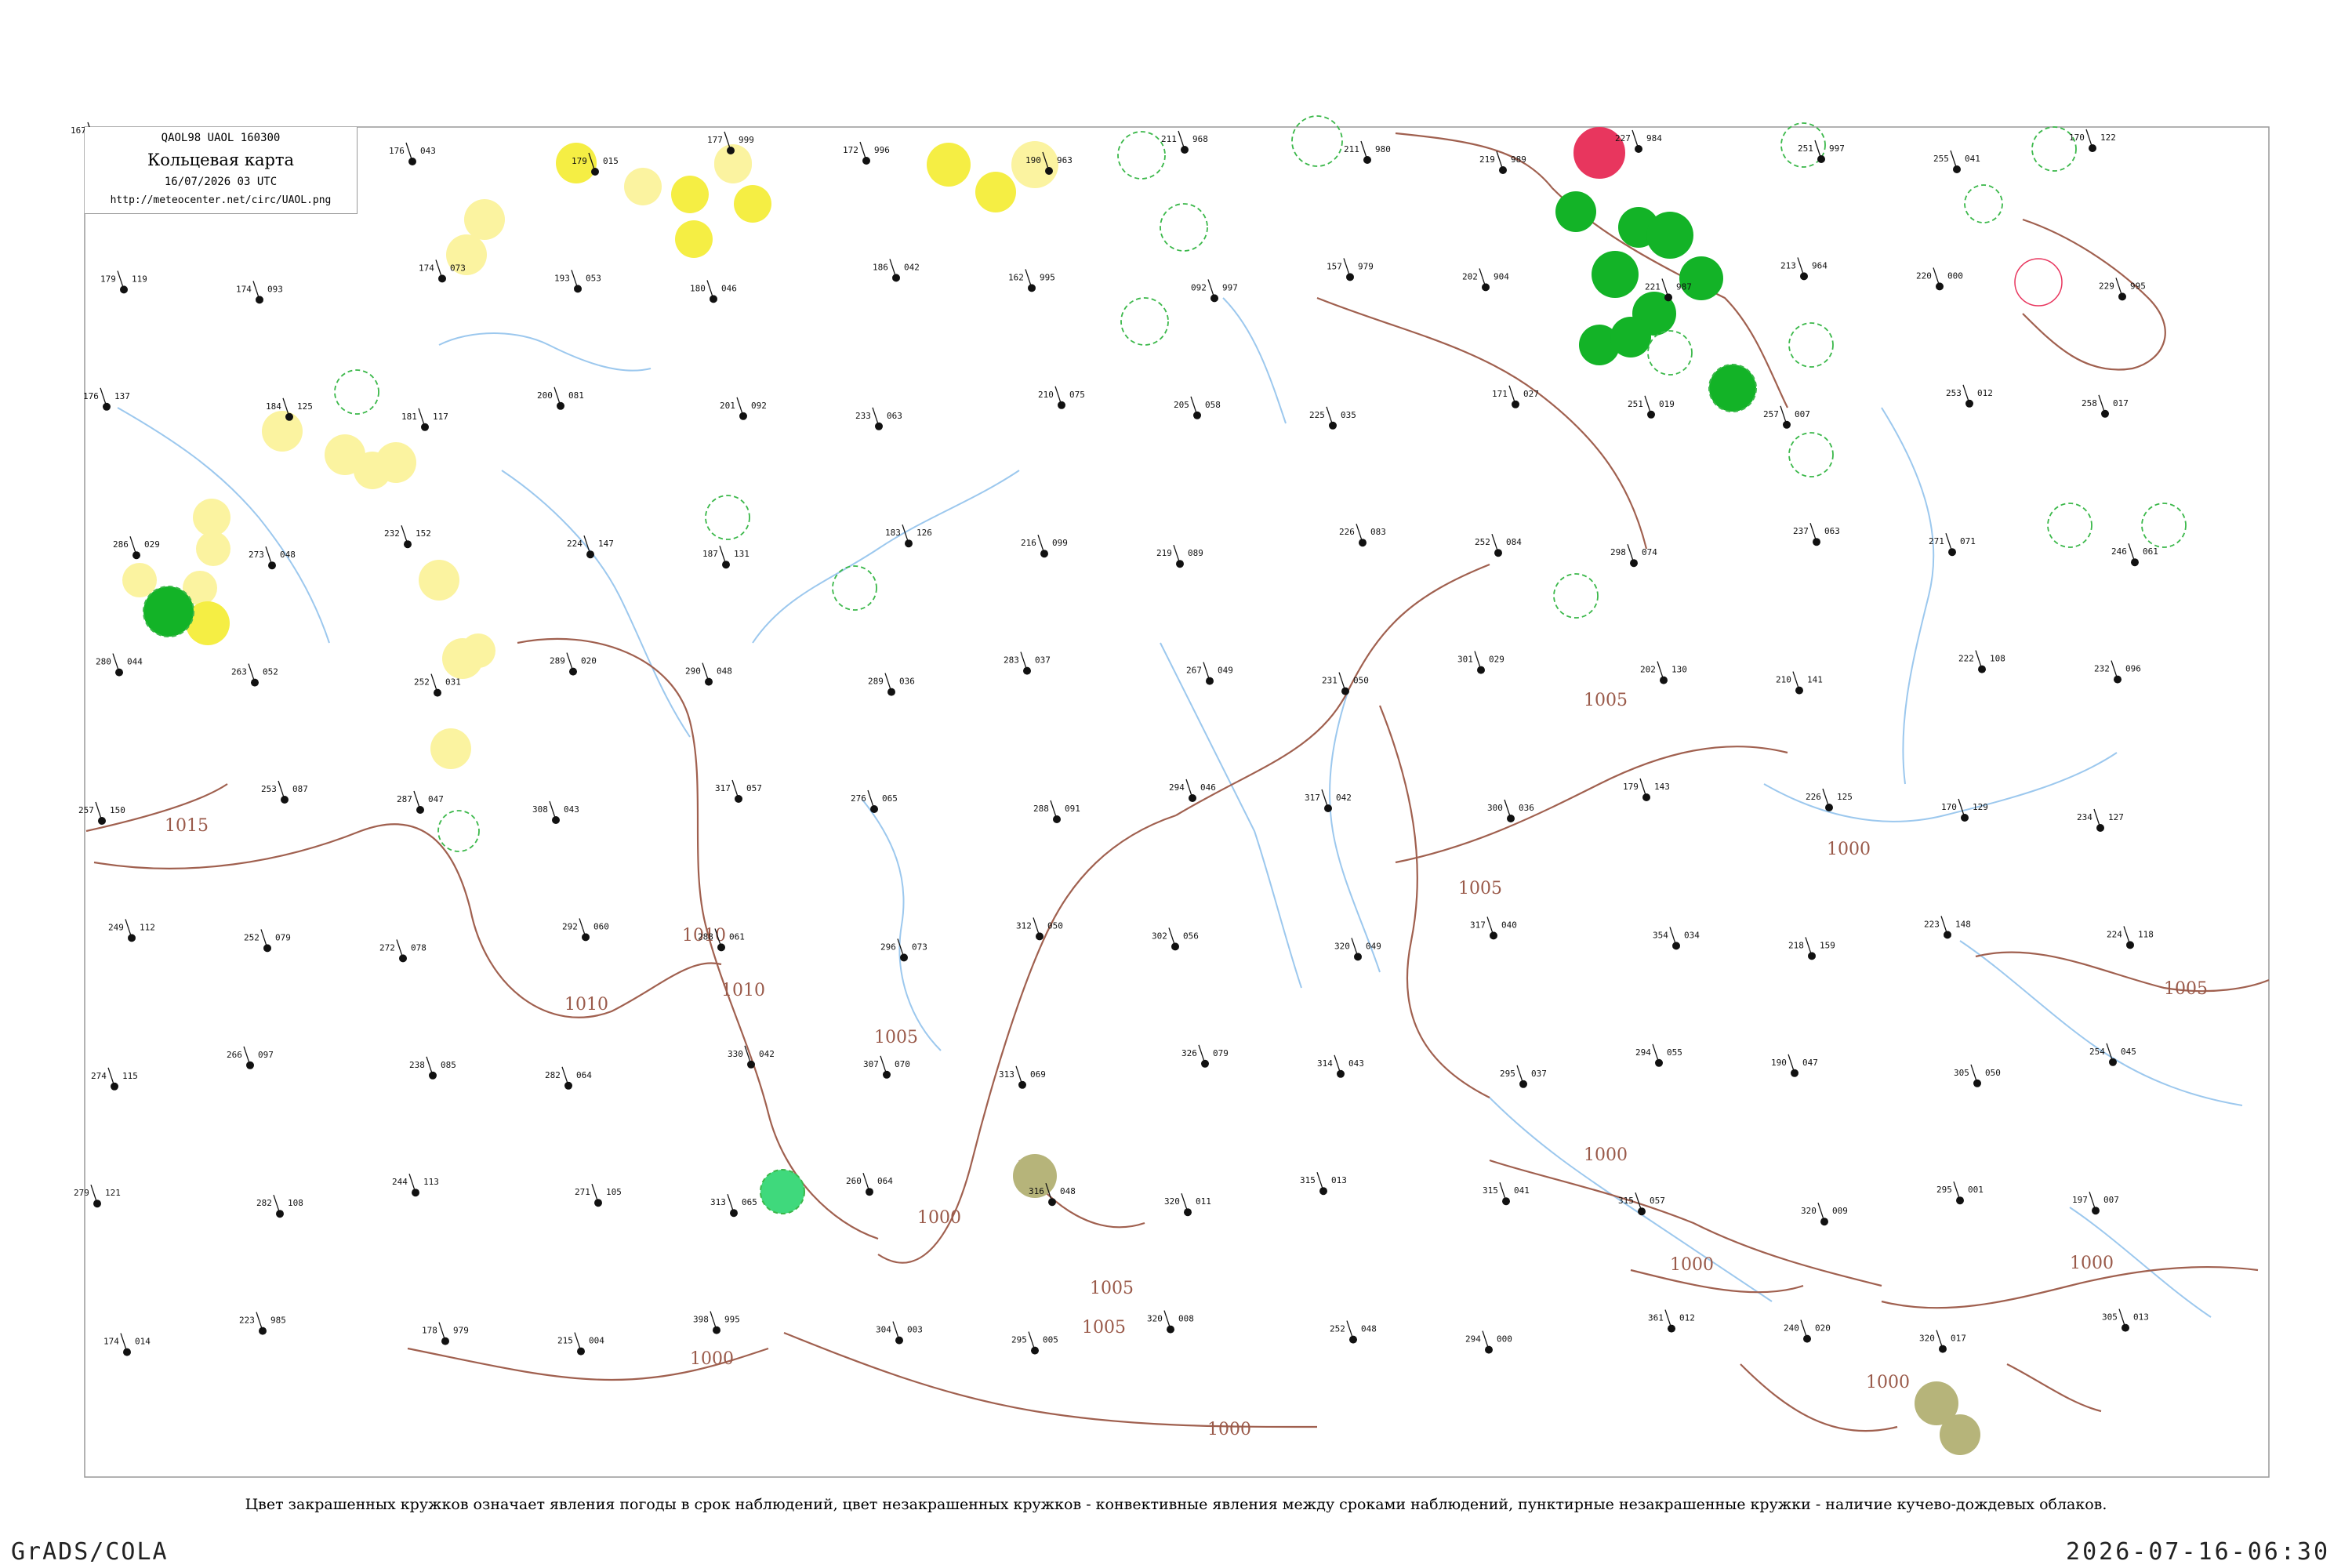  What do you see at coordinates (1667, 404) in the screenshot?
I see `station-pressure: 019` at bounding box center [1667, 404].